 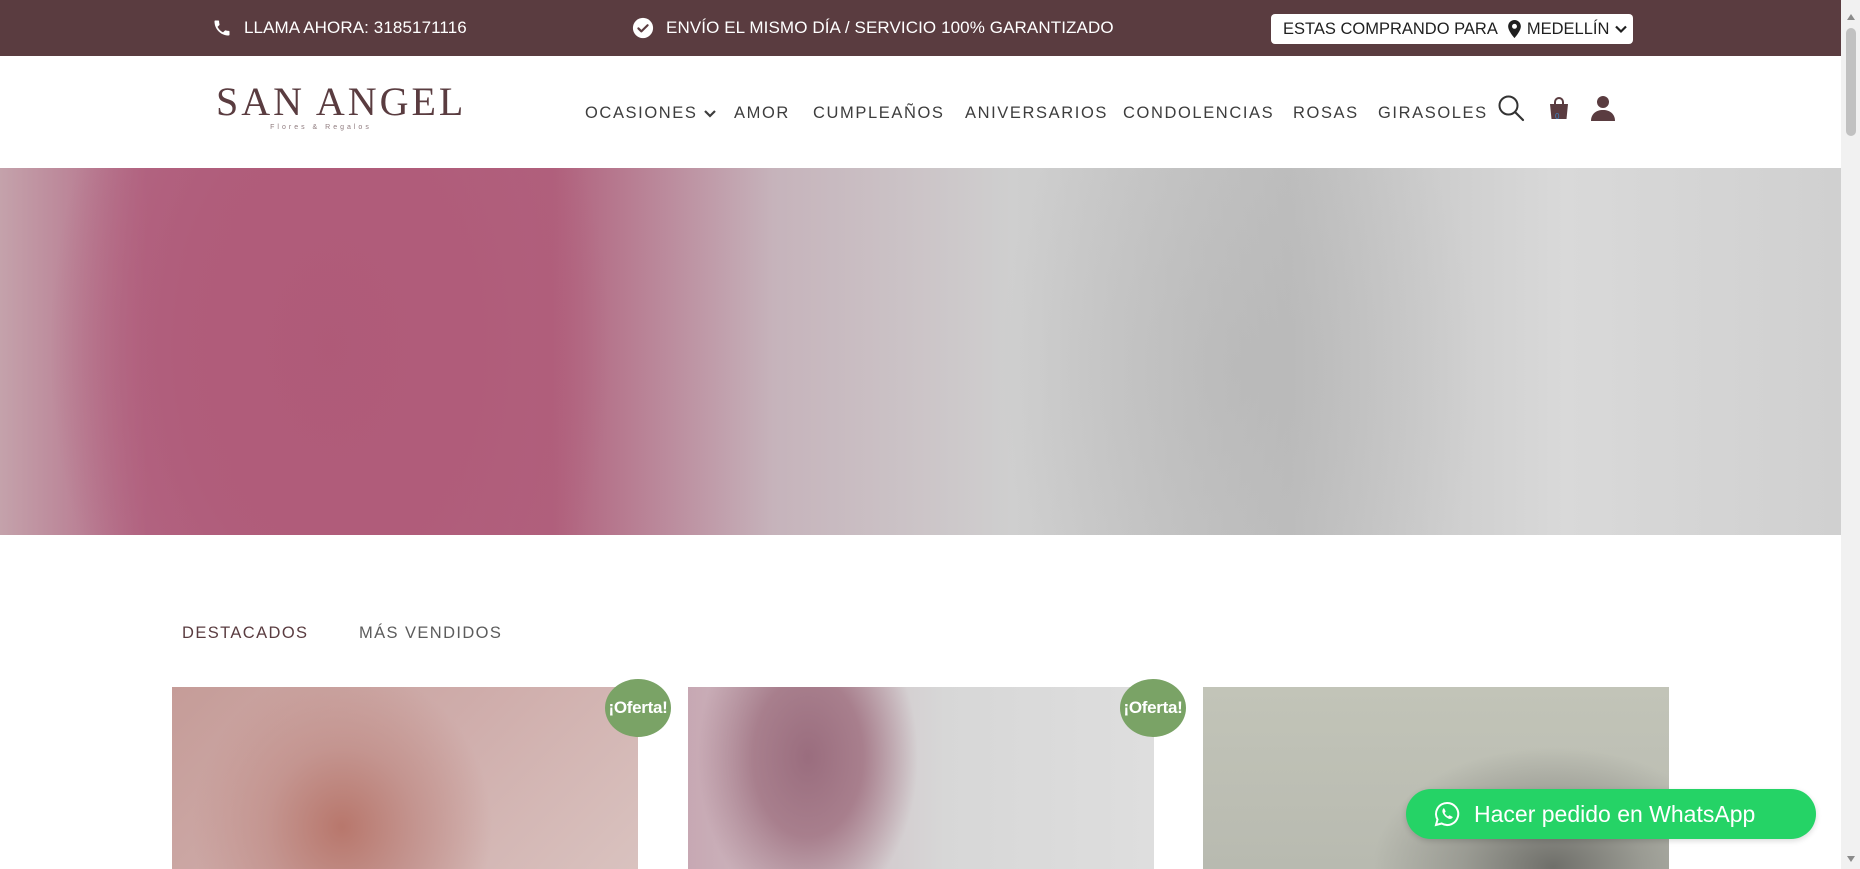 I want to click on nav-label: CONDOLENCIAS, so click(x=1199, y=113).